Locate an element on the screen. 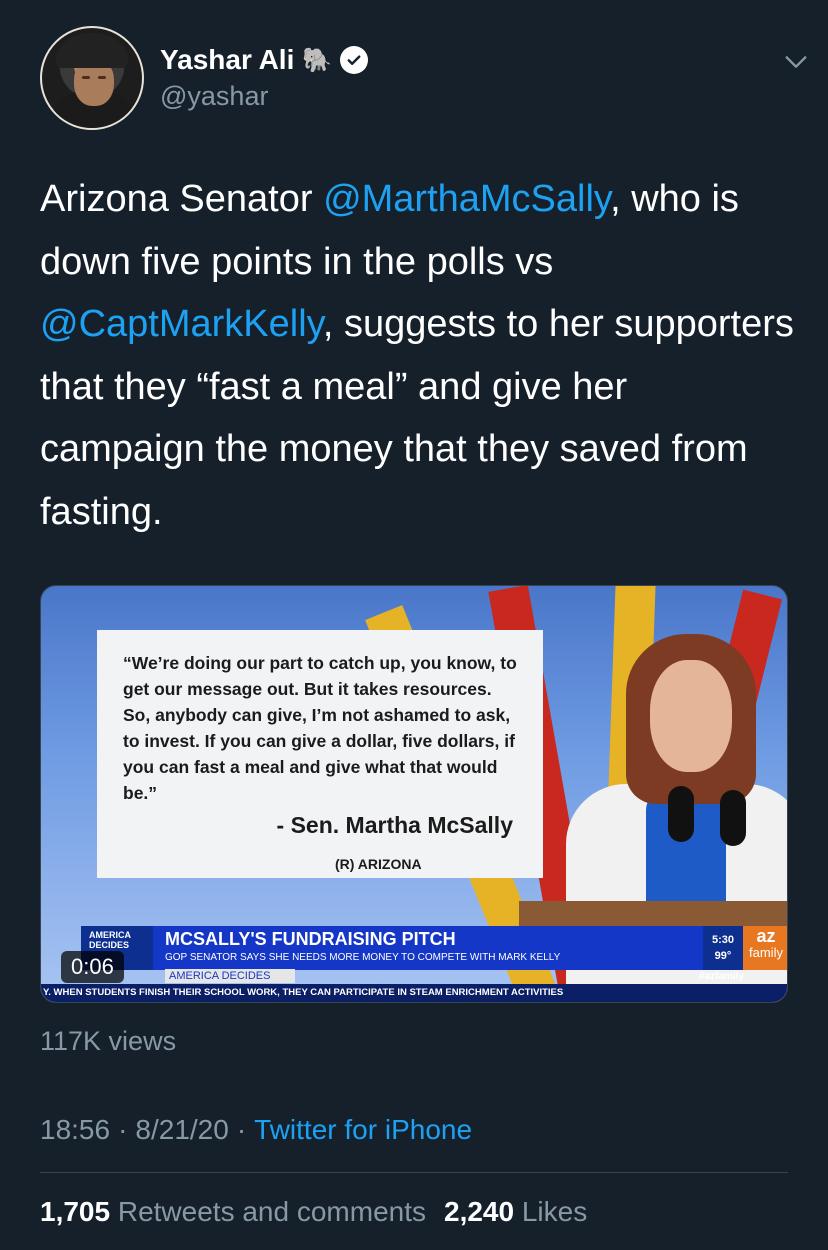  chevron-down-icon is located at coordinates (796, 62).